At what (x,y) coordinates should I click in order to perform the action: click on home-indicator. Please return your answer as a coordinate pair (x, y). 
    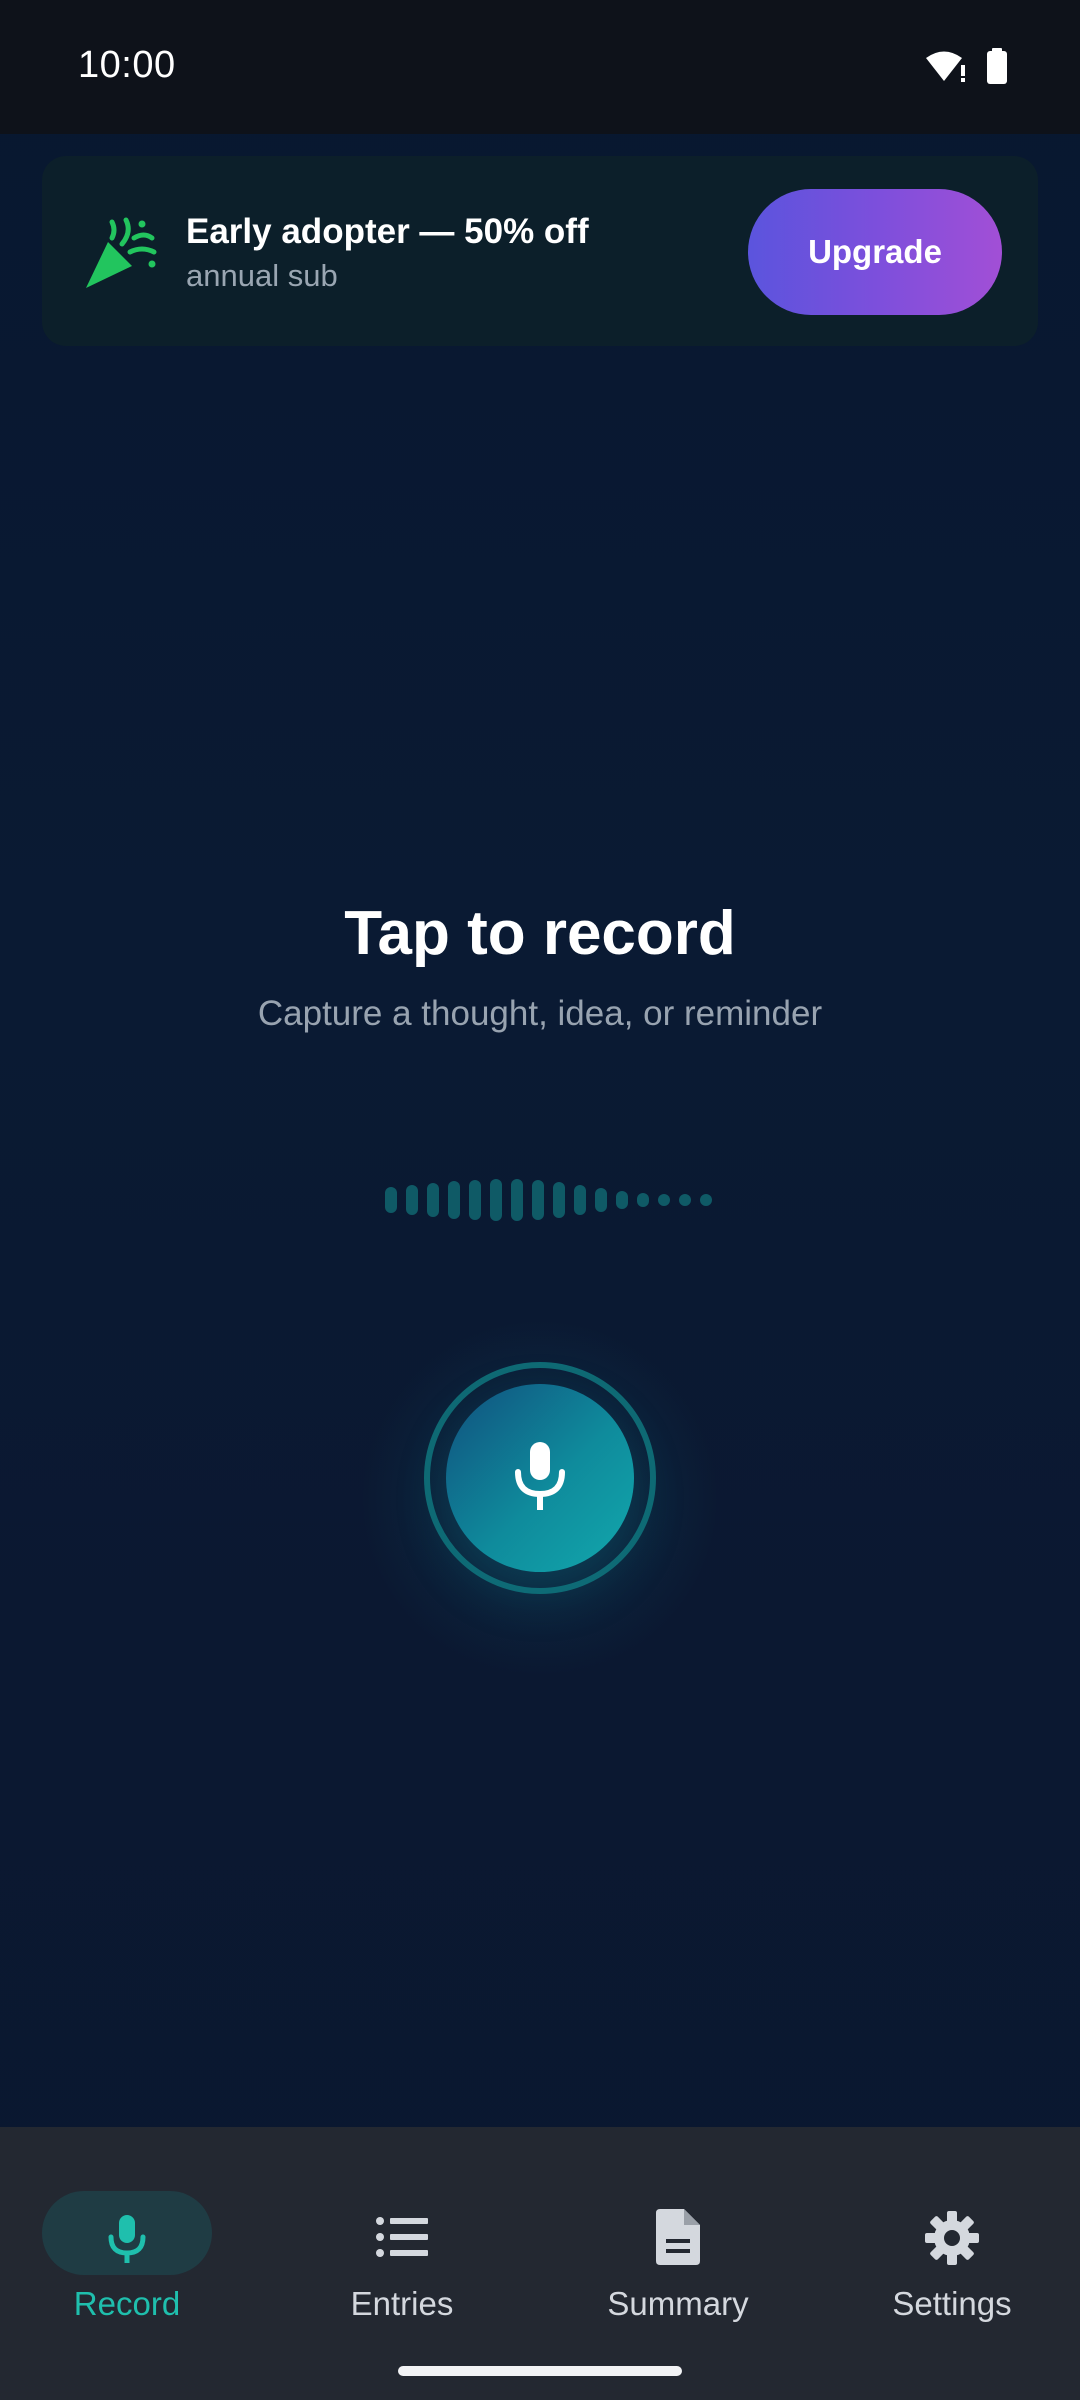
    Looking at the image, I should click on (540, 2371).